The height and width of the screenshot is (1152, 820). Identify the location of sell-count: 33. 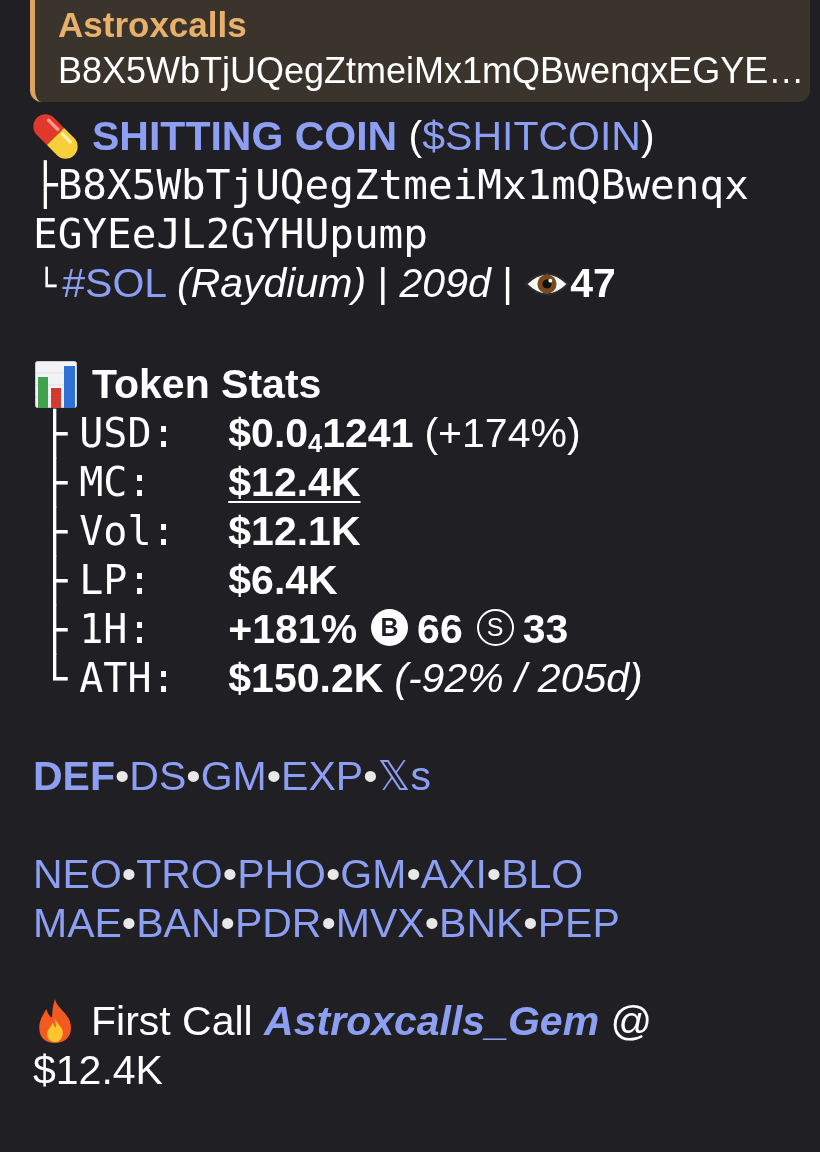
(545, 629).